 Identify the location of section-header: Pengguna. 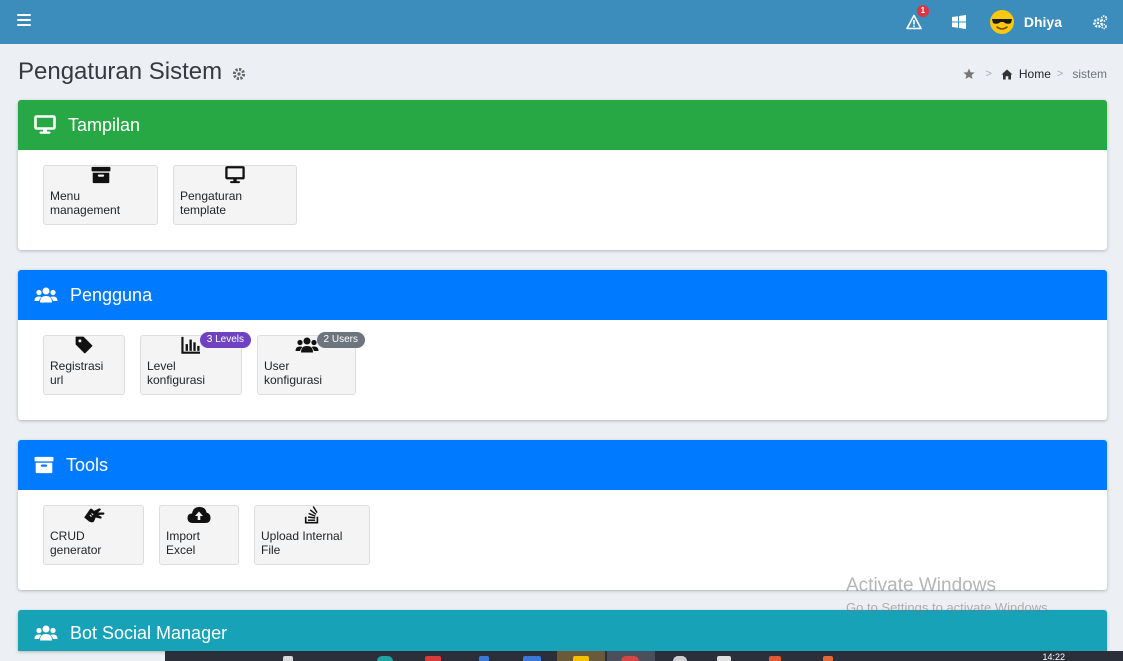
(562, 295).